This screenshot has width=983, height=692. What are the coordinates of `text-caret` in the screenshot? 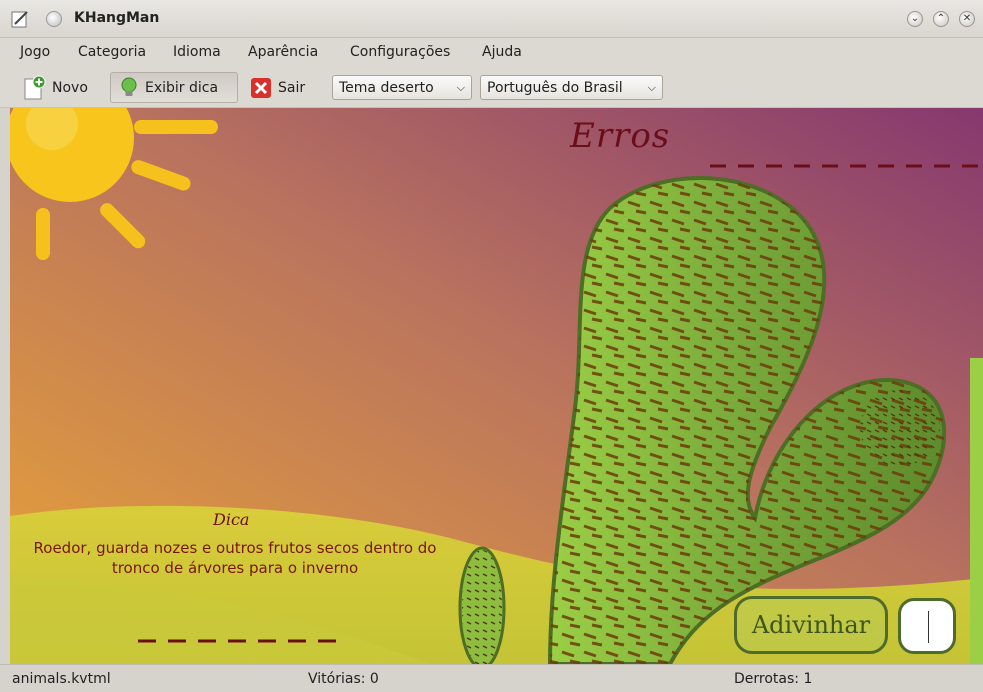 It's located at (928, 627).